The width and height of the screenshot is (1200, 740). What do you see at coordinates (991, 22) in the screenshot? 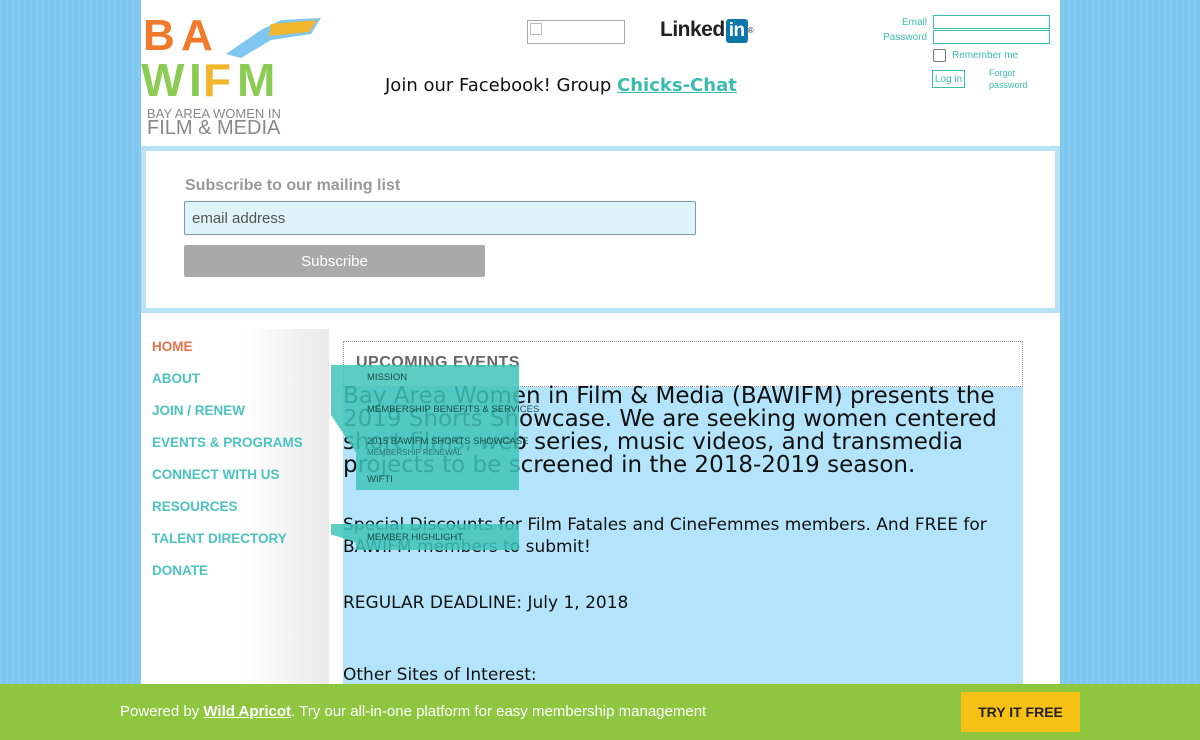
I see `email-field` at bounding box center [991, 22].